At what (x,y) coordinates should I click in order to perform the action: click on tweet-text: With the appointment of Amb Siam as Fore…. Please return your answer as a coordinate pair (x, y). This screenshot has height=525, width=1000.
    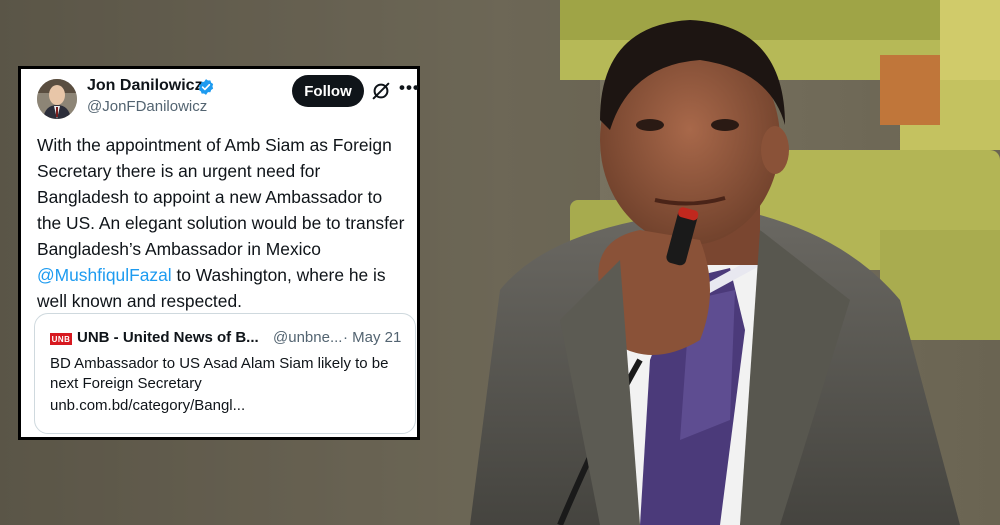
    Looking at the image, I should click on (223, 223).